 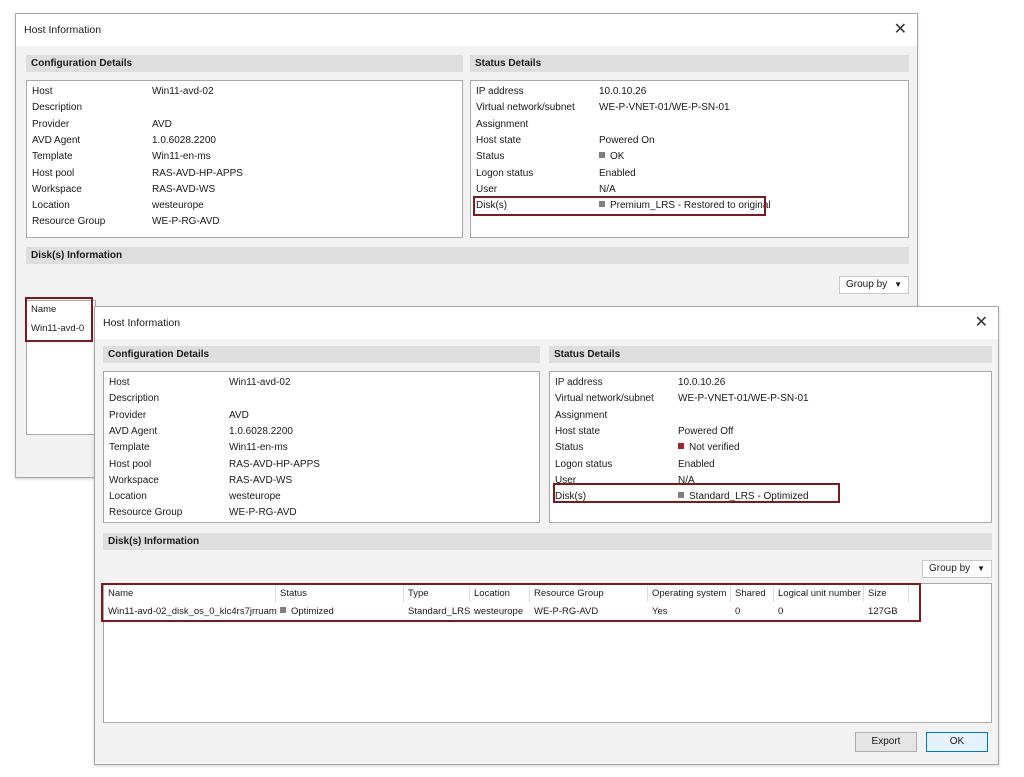 What do you see at coordinates (69, 222) in the screenshot?
I see `detail-label: Resource Group` at bounding box center [69, 222].